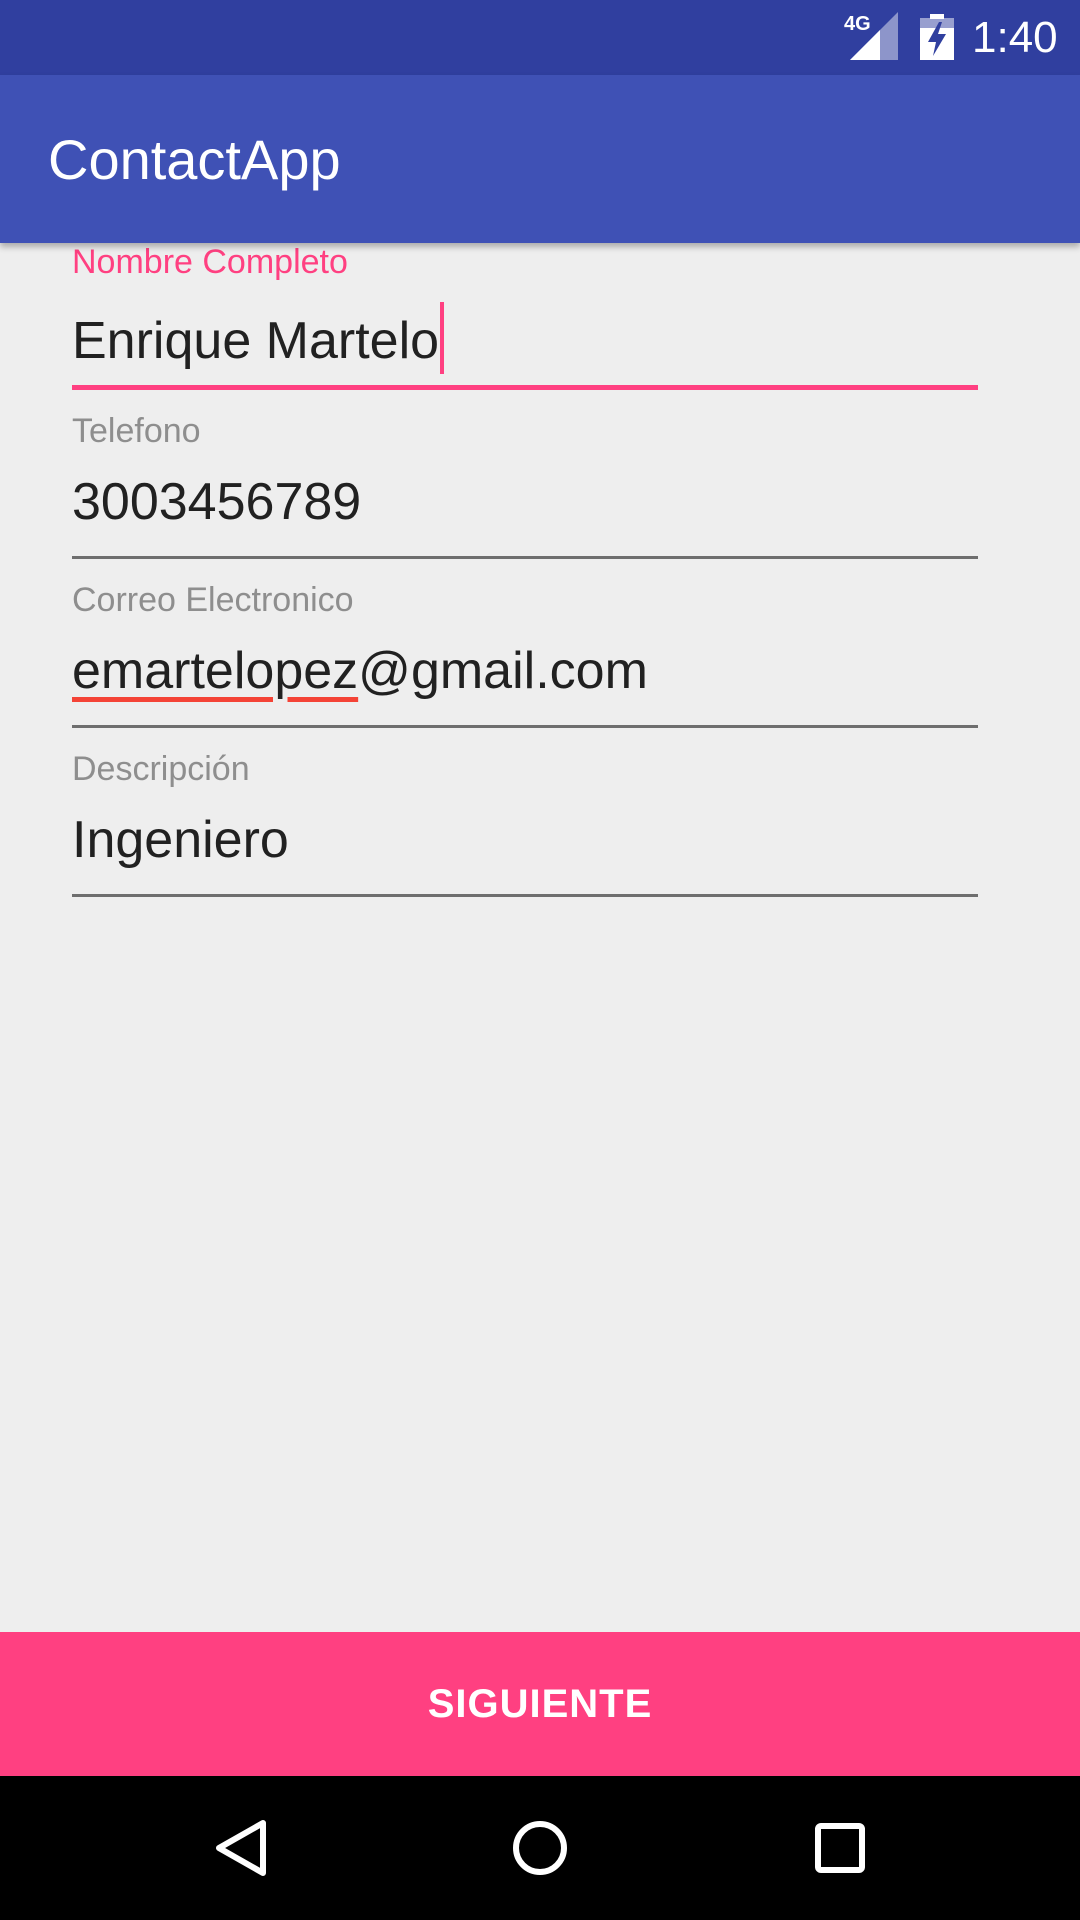 Image resolution: width=1080 pixels, height=1920 pixels. What do you see at coordinates (840, 1848) in the screenshot?
I see `recents-square-icon` at bounding box center [840, 1848].